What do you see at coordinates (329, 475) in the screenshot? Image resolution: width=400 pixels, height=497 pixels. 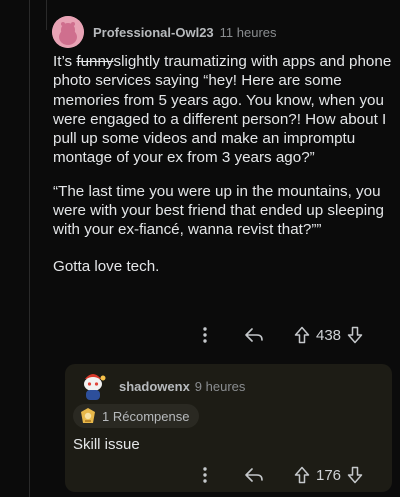 I see `reply-vote-count: 176` at bounding box center [329, 475].